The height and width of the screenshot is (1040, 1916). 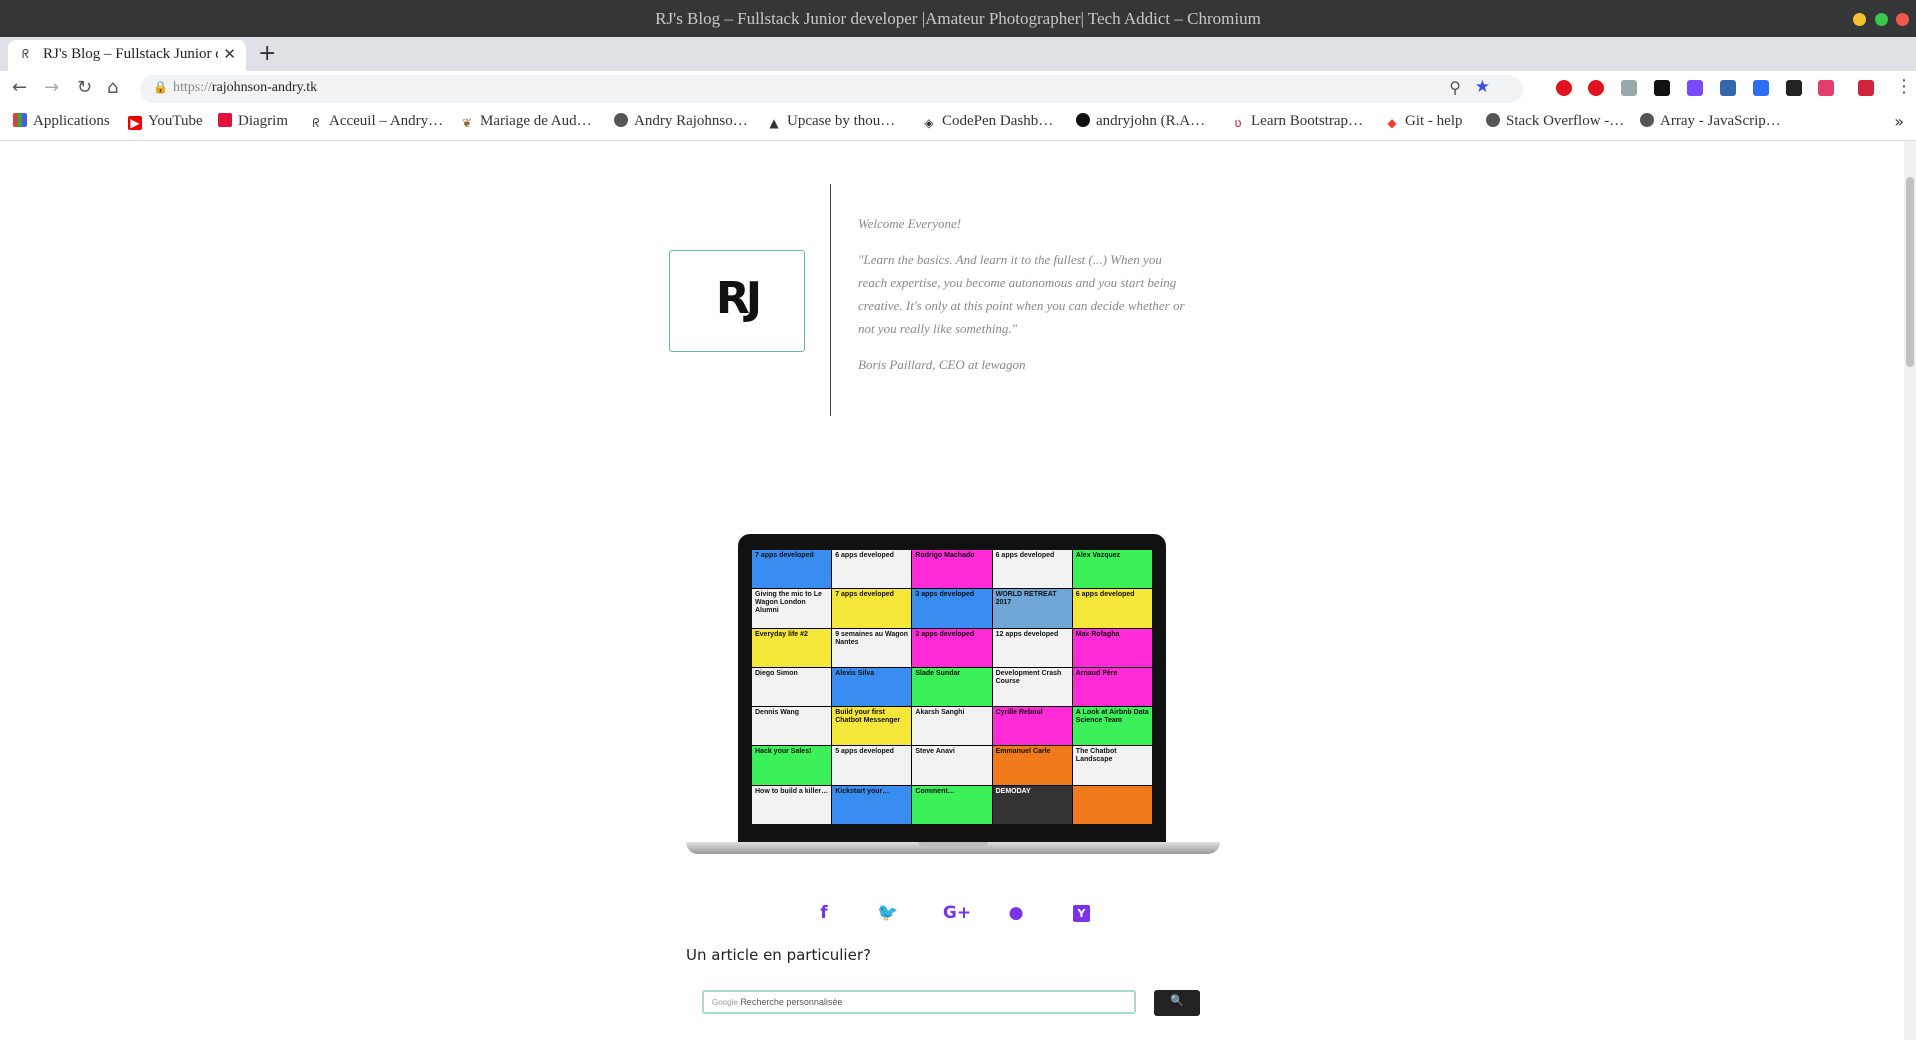 I want to click on screen-tile: Max Rofagha, so click(x=1112, y=647).